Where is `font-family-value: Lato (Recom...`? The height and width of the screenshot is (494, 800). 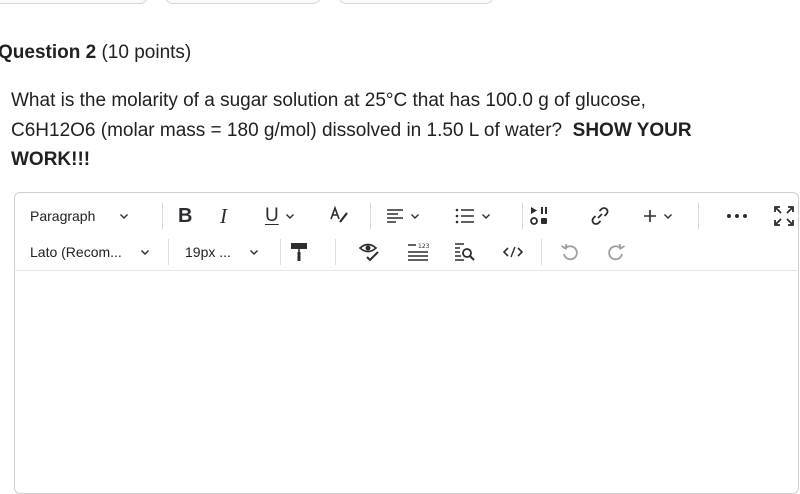
font-family-value: Lato (Recom... is located at coordinates (76, 252).